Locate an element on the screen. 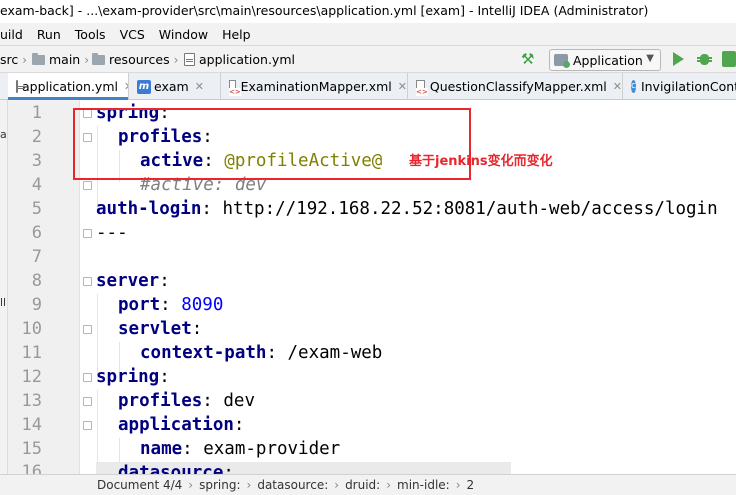 This screenshot has height=495, width=736. tab-exam: m exam ✕ is located at coordinates (175, 86).